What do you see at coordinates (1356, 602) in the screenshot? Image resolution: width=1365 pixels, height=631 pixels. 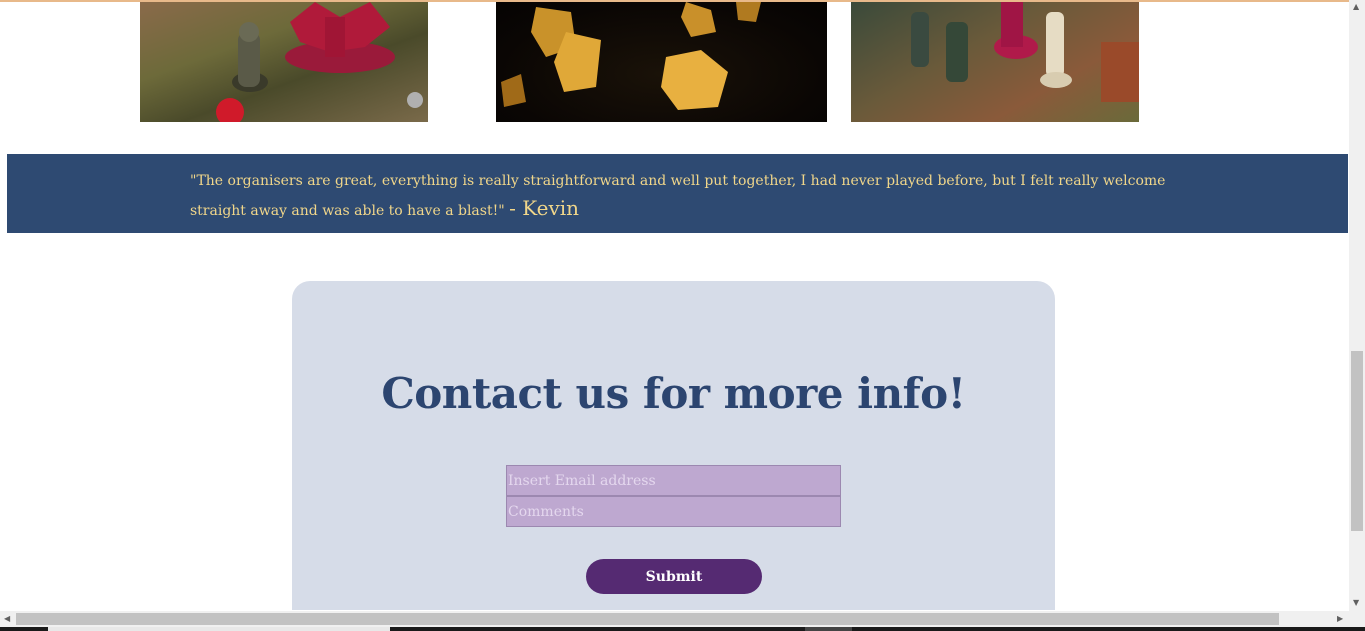 I see `scroll-down-icon: ▼` at bounding box center [1356, 602].